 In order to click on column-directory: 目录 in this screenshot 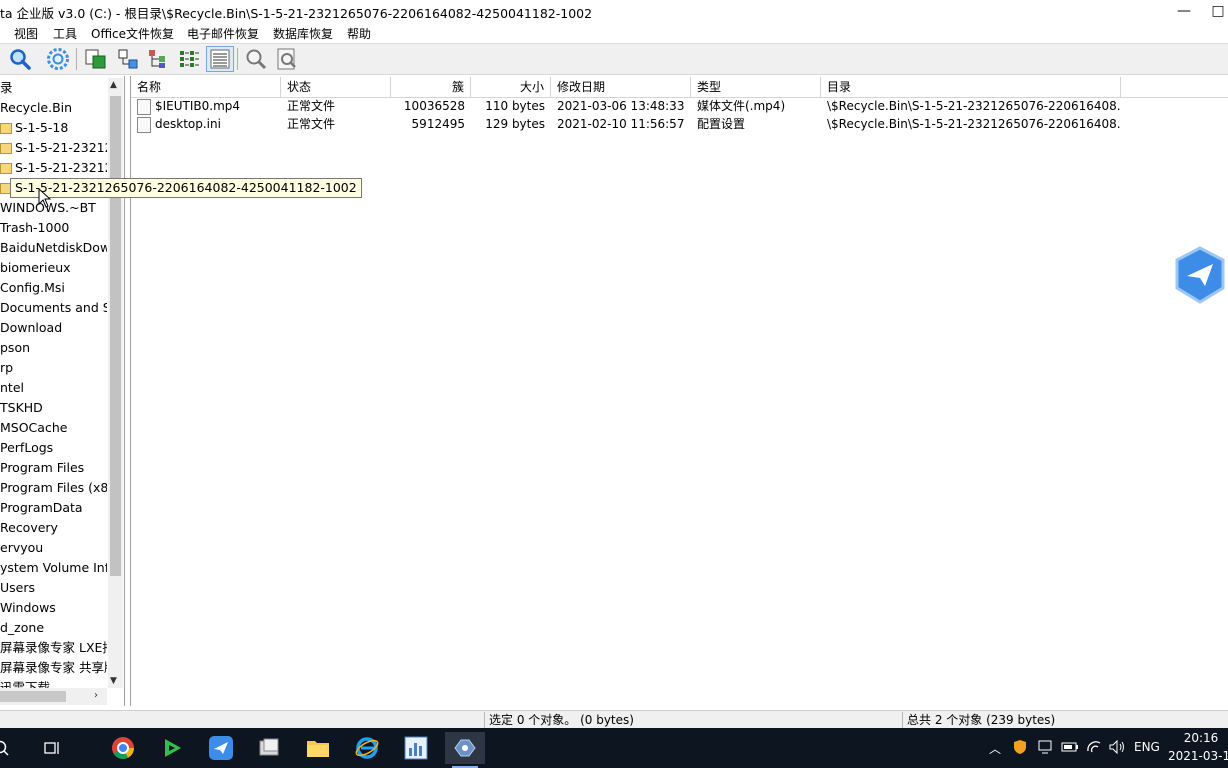, I will do `click(971, 87)`.